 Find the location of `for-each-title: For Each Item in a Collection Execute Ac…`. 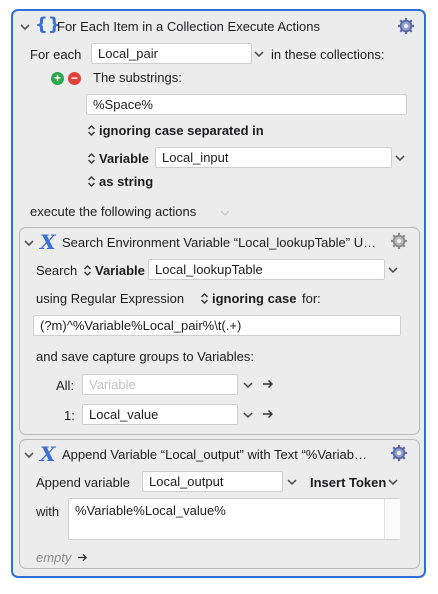

for-each-title: For Each Item in a Collection Execute Ac… is located at coordinates (189, 26).